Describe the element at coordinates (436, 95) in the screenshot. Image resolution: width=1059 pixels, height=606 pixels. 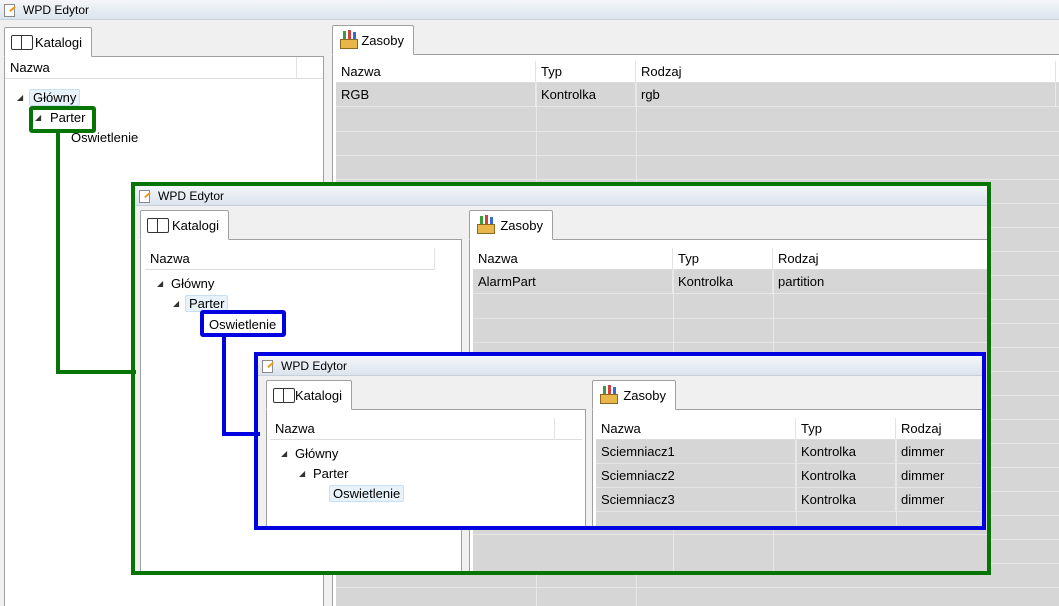
I see `cell-name: RGB` at that location.